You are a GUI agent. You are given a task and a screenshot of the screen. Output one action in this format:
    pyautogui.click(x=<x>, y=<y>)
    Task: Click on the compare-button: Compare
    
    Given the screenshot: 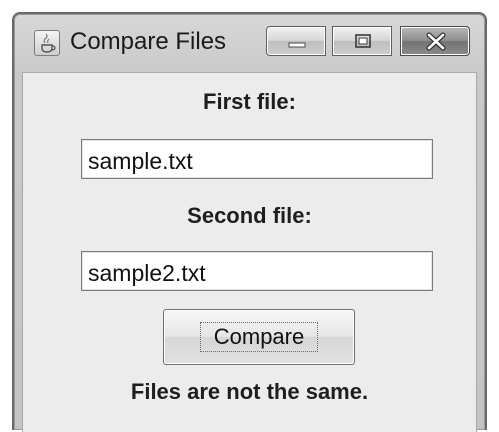 What is the action you would take?
    pyautogui.click(x=259, y=337)
    